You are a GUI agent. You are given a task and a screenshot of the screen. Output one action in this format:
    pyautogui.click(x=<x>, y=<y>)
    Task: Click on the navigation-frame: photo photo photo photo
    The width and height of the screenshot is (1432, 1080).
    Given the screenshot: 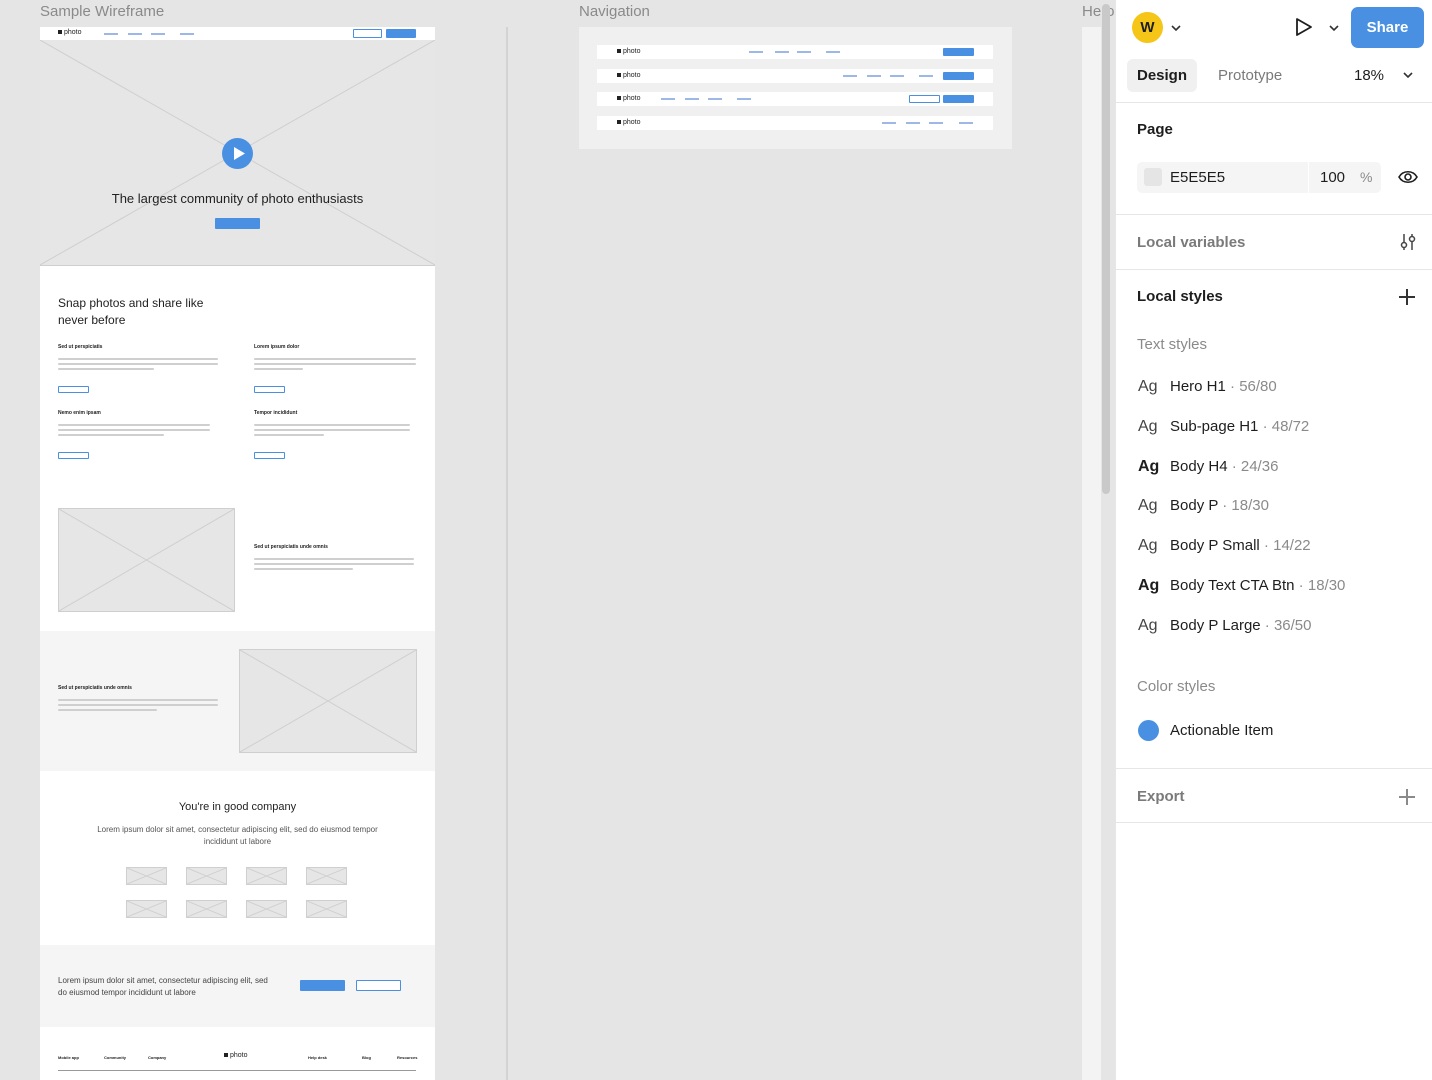 What is the action you would take?
    pyautogui.click(x=795, y=88)
    